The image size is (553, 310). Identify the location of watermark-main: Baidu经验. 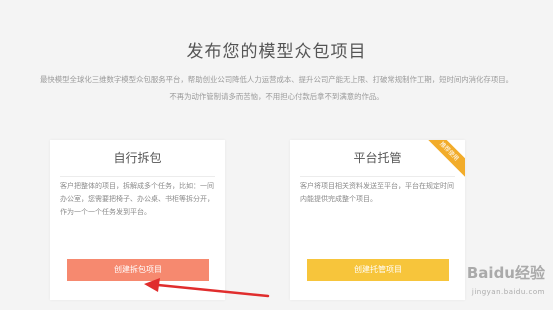
(505, 273).